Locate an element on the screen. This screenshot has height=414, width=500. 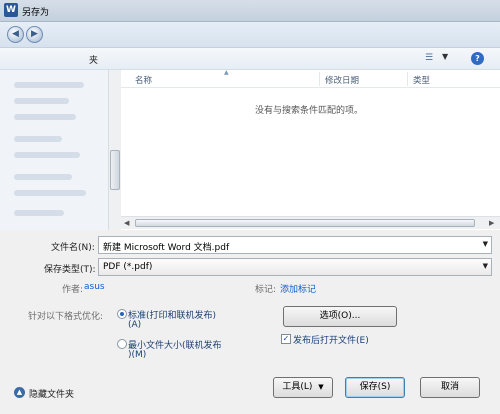
open-after-publish-label: 发布后打开文件(E) is located at coordinates (331, 339).